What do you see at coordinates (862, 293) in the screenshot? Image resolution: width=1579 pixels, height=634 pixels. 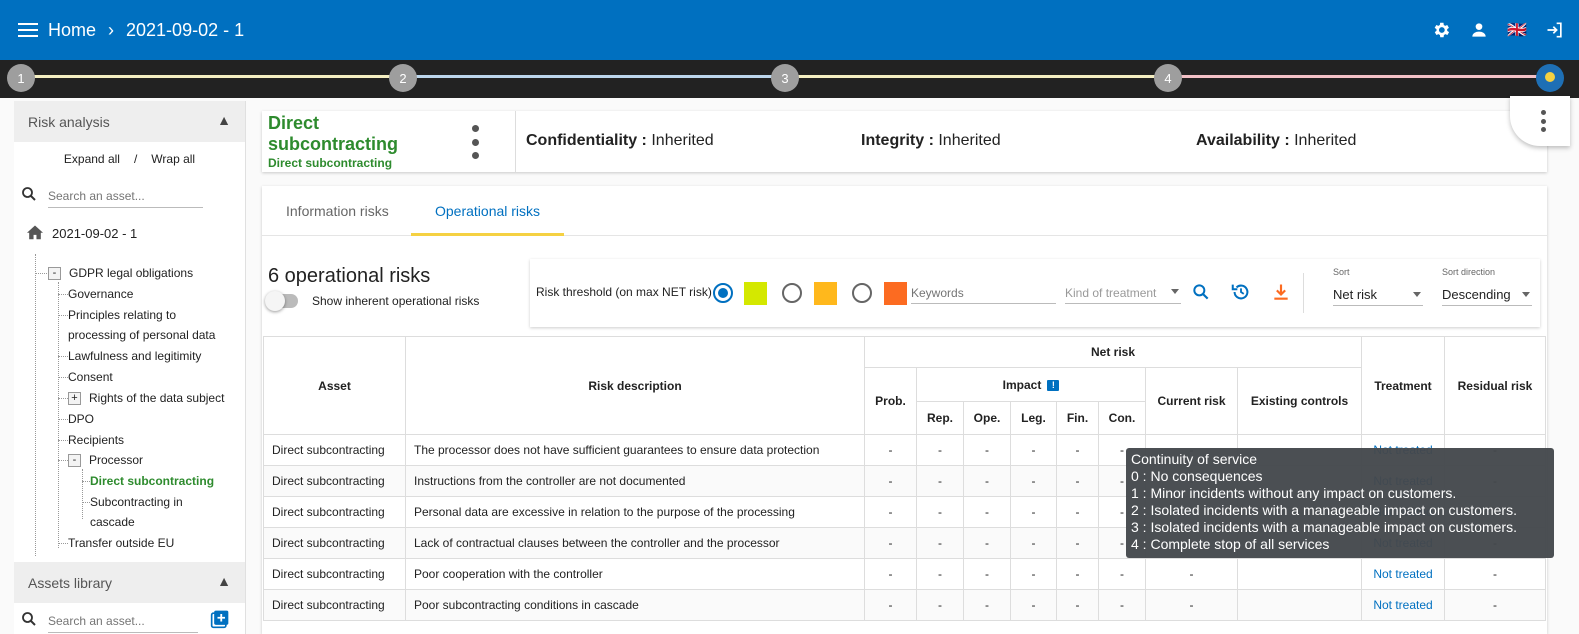 I see `threshold-radio-high` at bounding box center [862, 293].